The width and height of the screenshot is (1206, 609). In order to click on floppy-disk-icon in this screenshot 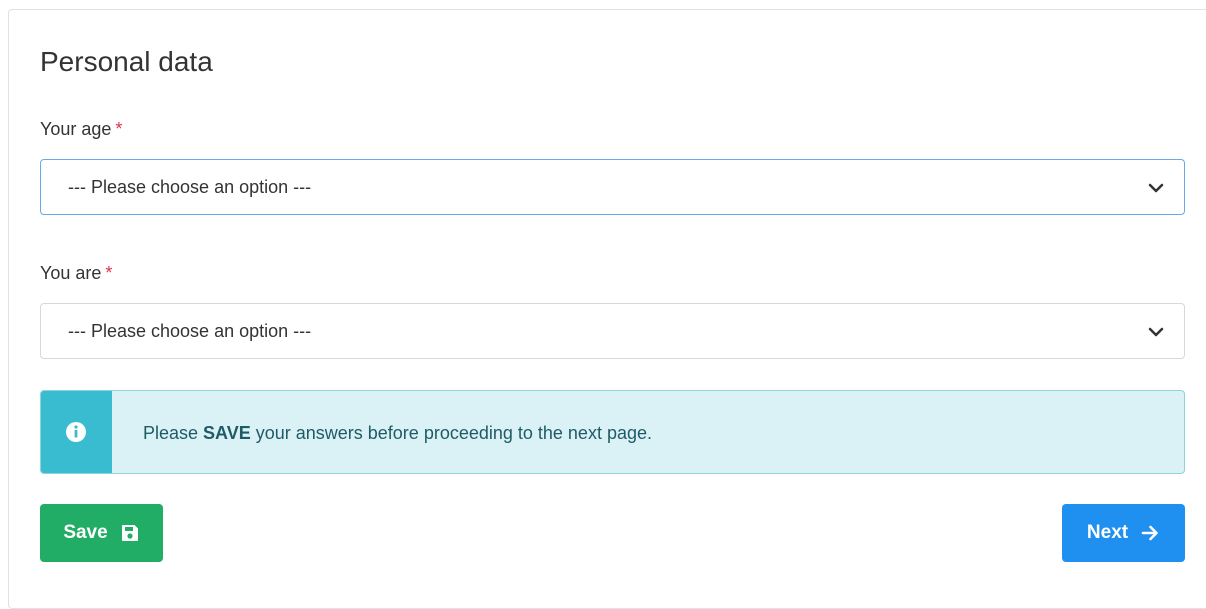, I will do `click(129, 533)`.